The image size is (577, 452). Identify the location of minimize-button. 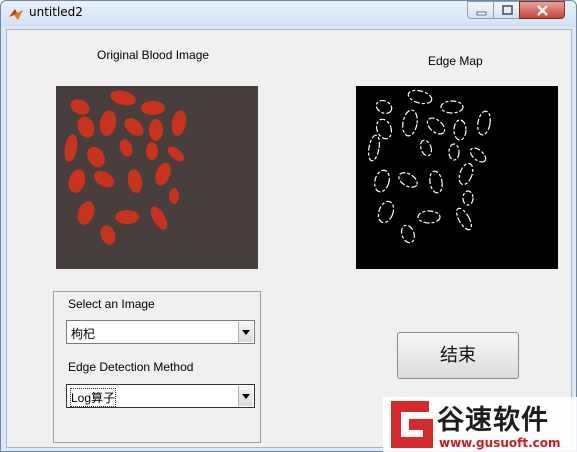
(480, 10).